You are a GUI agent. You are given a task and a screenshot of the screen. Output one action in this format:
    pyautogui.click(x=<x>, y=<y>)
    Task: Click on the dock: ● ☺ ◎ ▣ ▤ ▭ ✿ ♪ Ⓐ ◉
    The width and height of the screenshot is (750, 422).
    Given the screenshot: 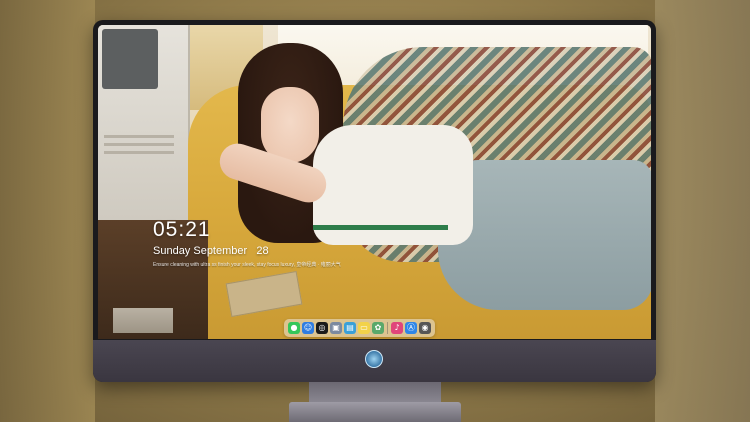 What is the action you would take?
    pyautogui.click(x=359, y=328)
    